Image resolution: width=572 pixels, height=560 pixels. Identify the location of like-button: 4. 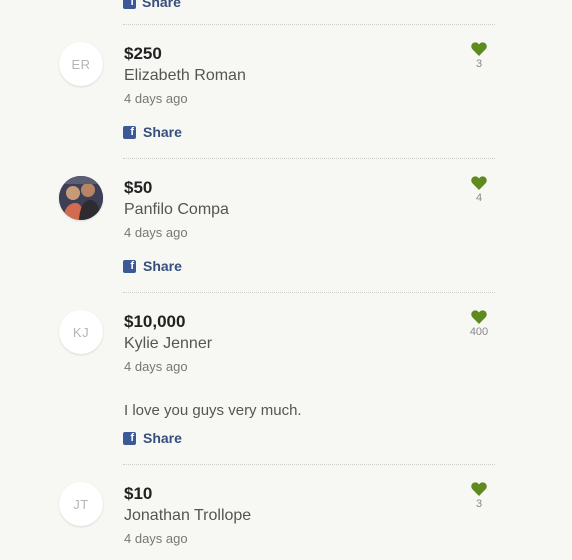
(479, 190).